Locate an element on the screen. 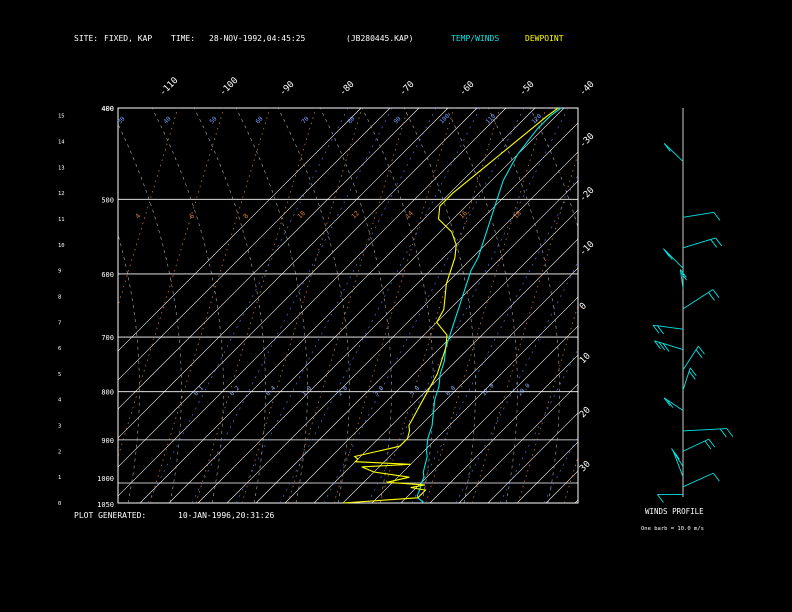 Image resolution: width=792 pixels, height=612 pixels. pressure-label: 1000 is located at coordinates (105, 479).